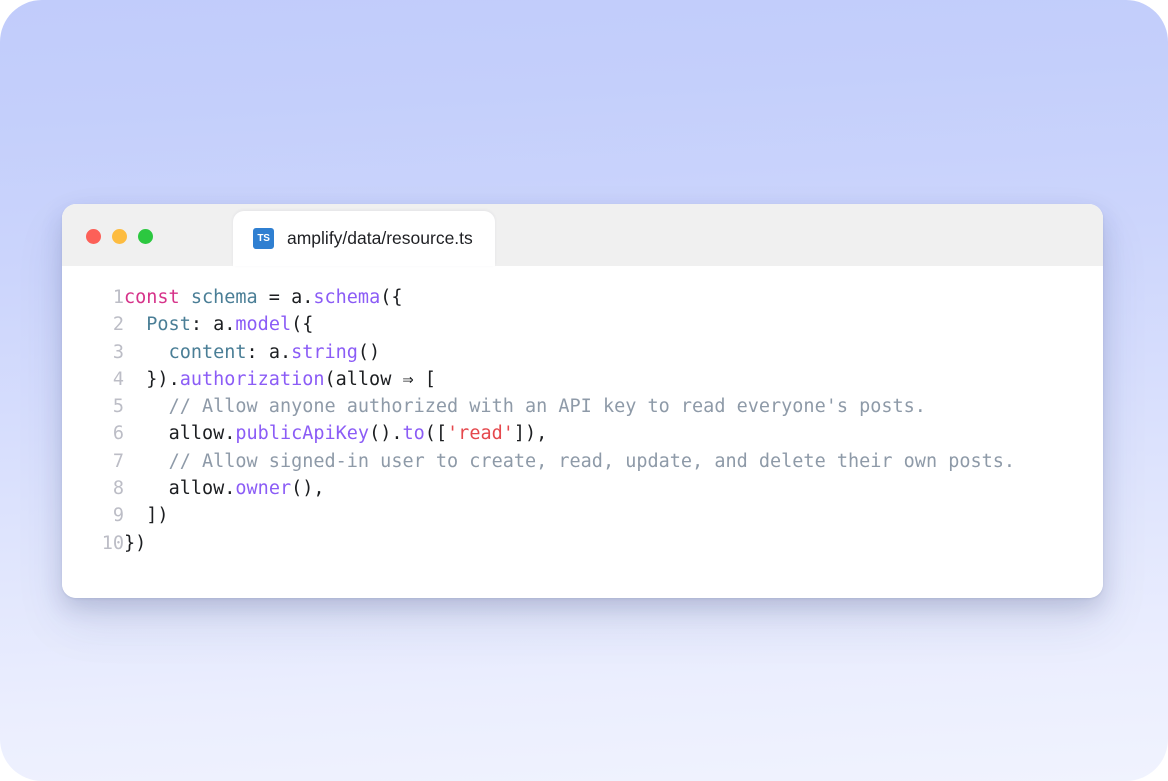  I want to click on token-punct: ]), so click(146, 516).